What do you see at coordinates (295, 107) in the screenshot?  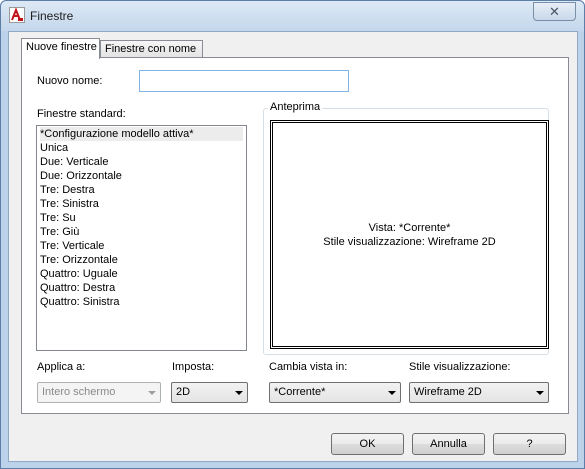 I see `preview-label: Anteprima` at bounding box center [295, 107].